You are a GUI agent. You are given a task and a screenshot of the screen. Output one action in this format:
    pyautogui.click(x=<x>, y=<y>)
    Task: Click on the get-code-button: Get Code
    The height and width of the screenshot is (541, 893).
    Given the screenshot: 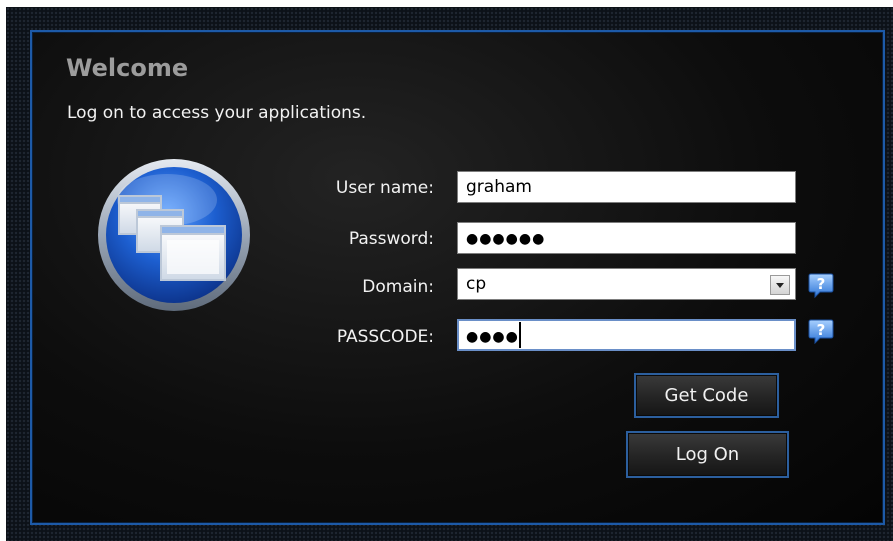 What is the action you would take?
    pyautogui.click(x=706, y=395)
    